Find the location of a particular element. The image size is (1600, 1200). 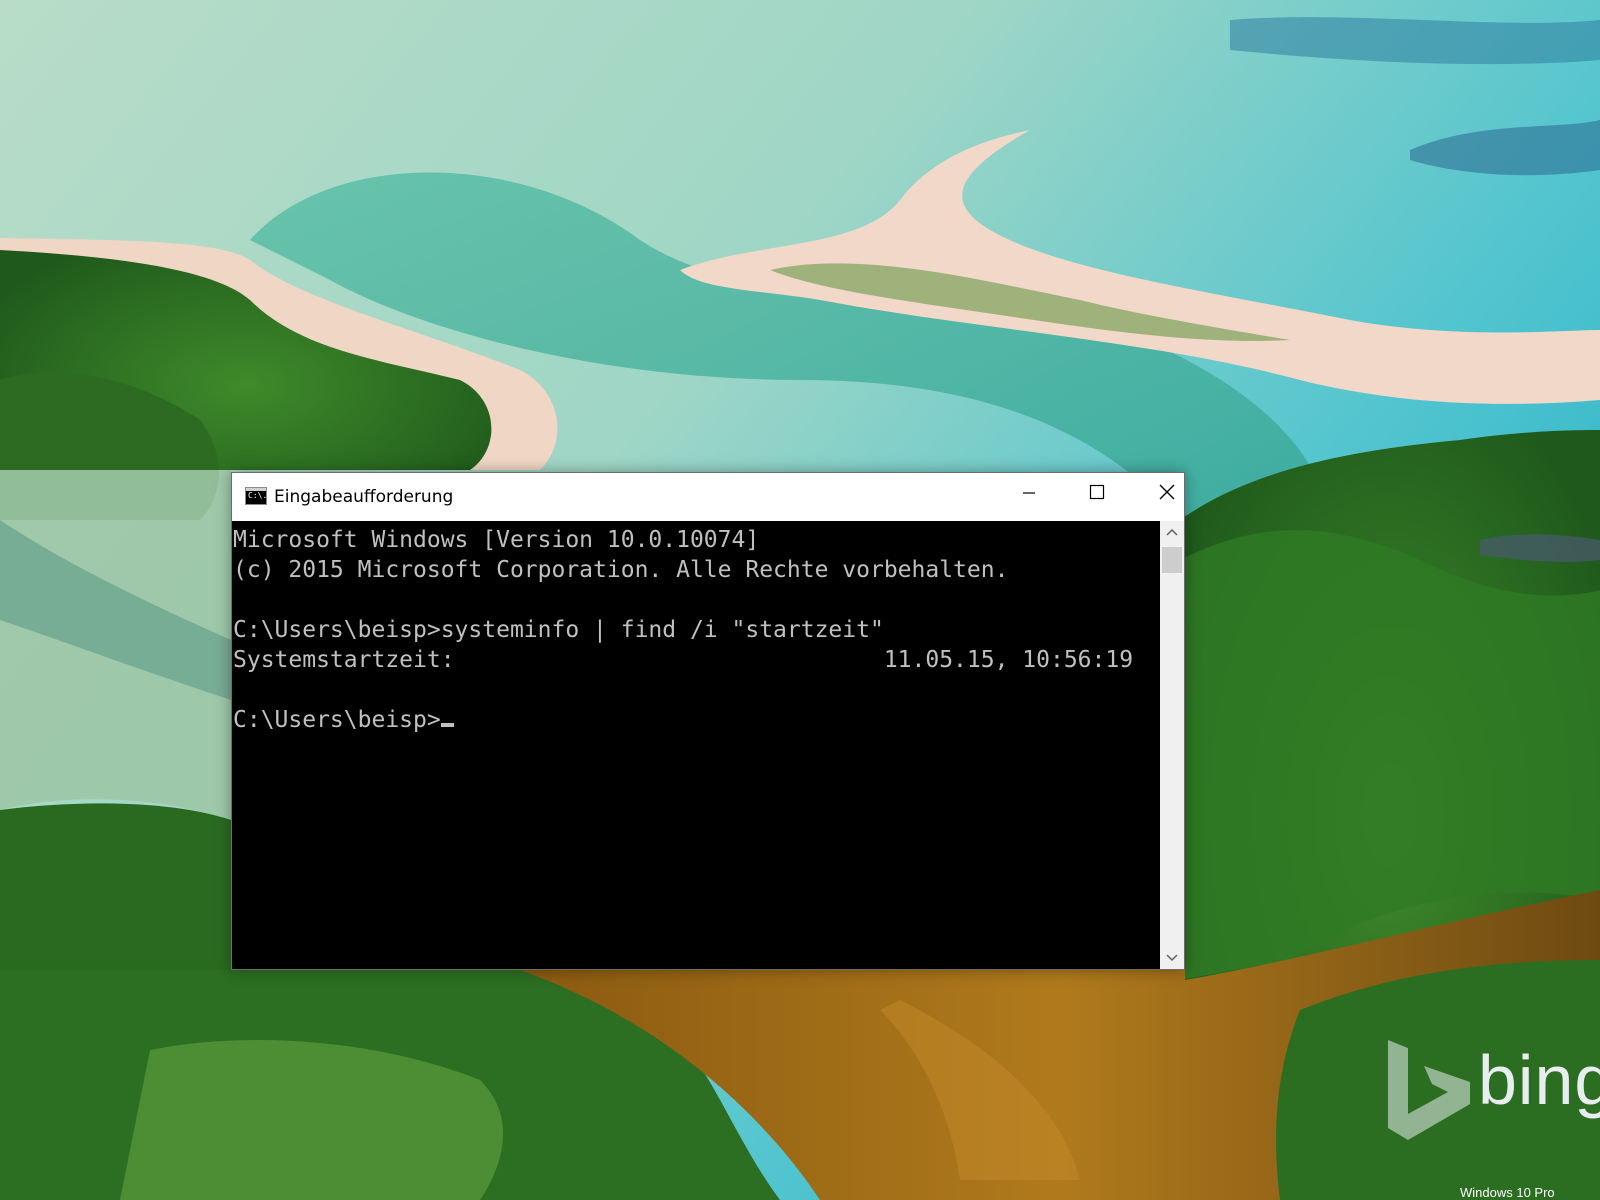

title-bar: C:\. Eingabeaufforderung is located at coordinates (708, 497).